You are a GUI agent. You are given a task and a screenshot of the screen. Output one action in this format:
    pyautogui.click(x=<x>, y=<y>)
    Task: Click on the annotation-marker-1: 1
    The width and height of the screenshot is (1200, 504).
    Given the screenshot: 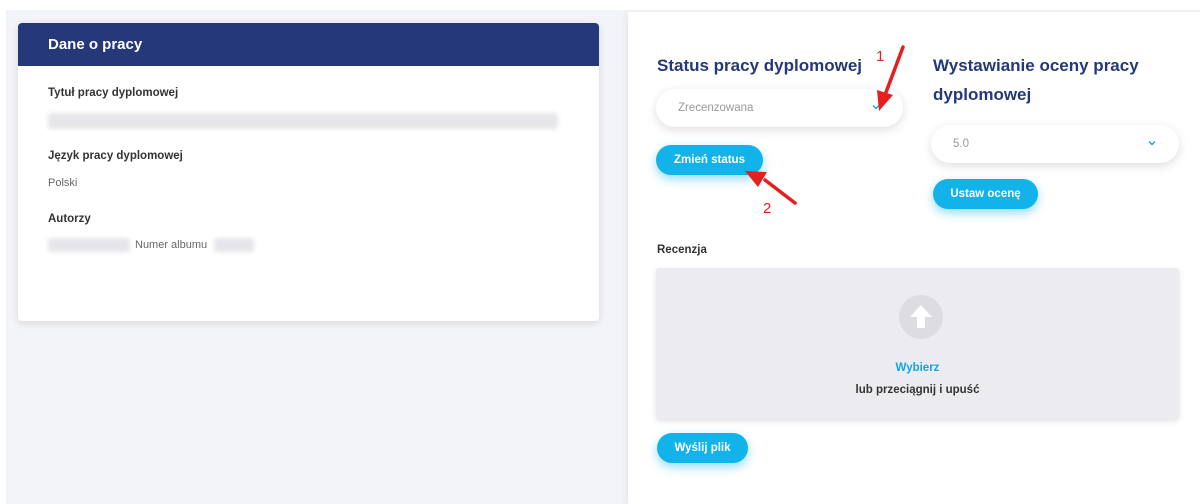 What is the action you would take?
    pyautogui.click(x=880, y=56)
    